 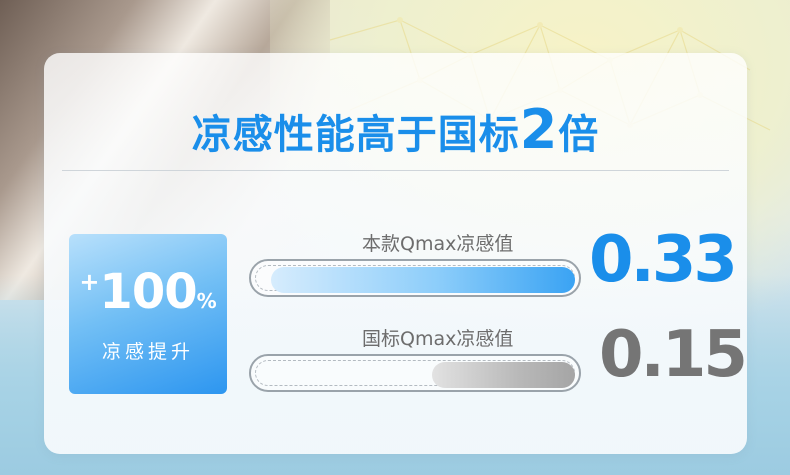 I want to click on product-value: 0.33, so click(x=663, y=260).